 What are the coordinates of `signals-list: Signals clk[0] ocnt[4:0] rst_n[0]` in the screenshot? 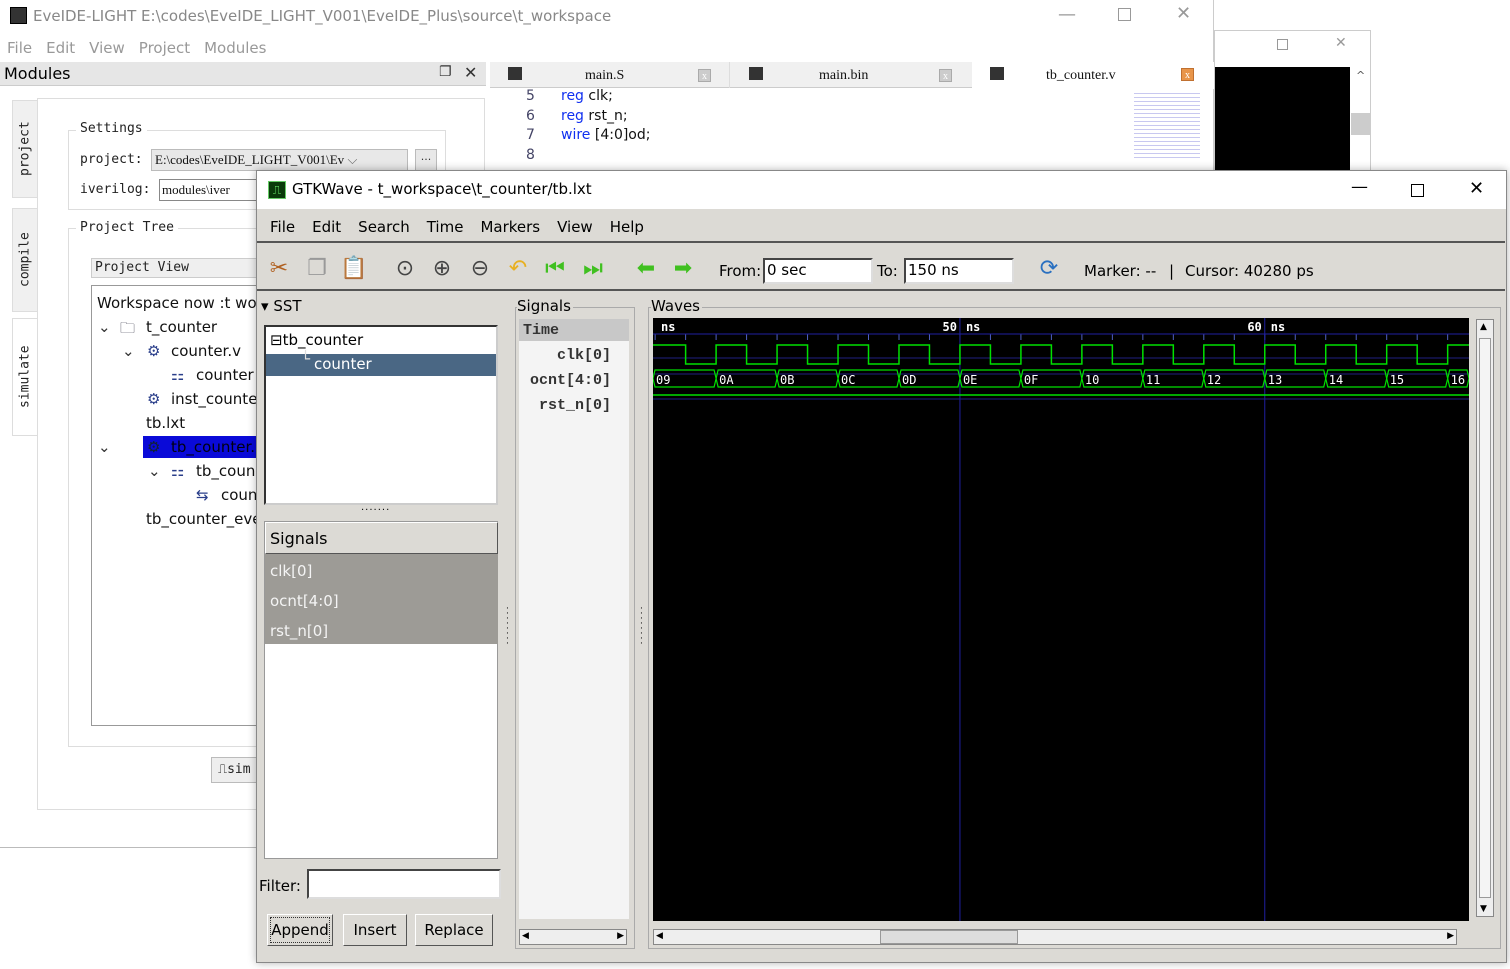 It's located at (381, 690).